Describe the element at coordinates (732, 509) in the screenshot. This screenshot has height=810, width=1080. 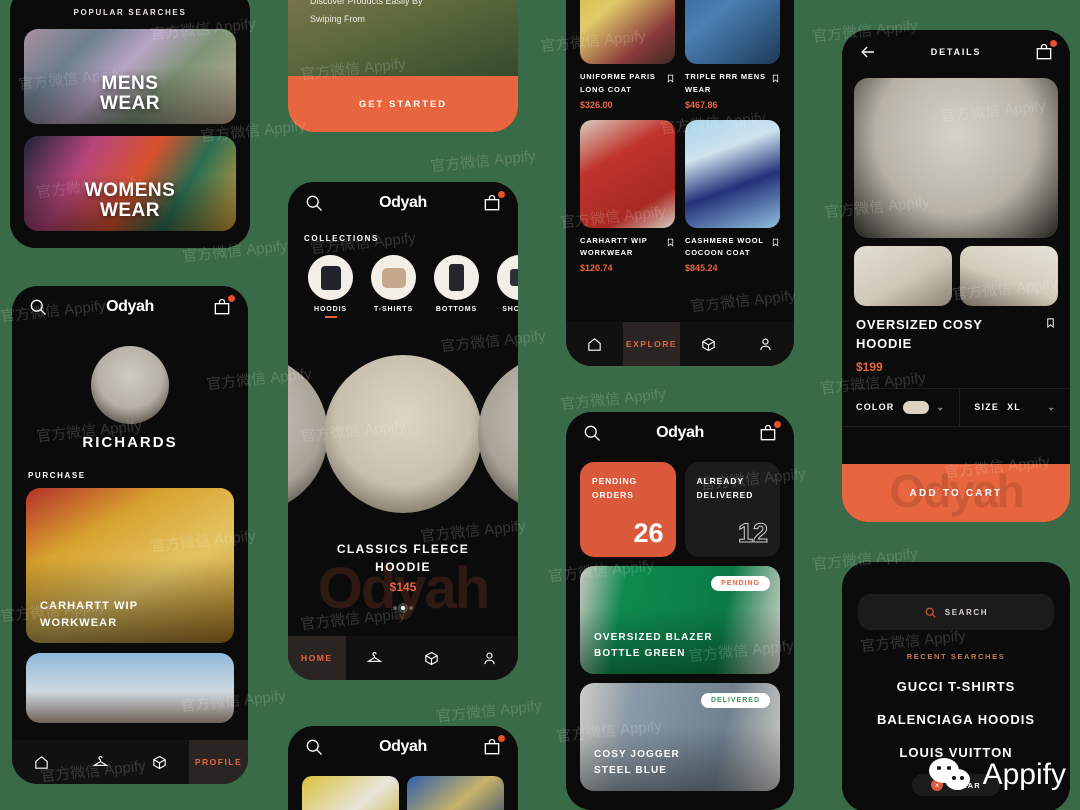
I see `stat-card-already-delivered: ALREADY DELIVERED 12` at that location.